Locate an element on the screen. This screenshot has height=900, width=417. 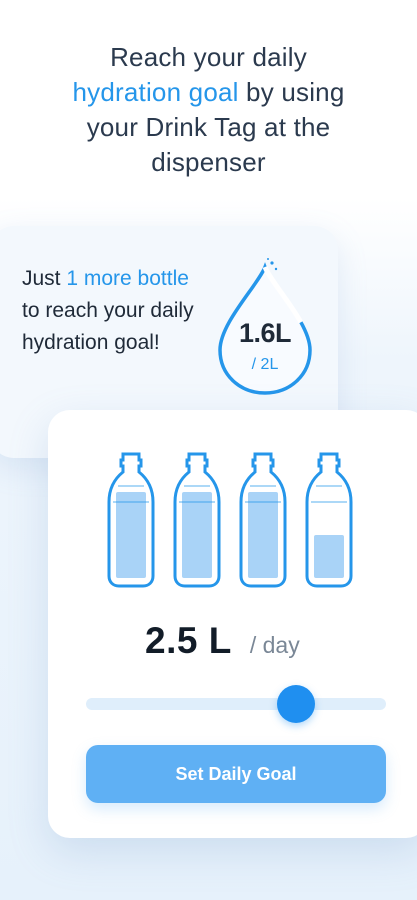
daily-amount: 2.5 L / day is located at coordinates (222, 642).